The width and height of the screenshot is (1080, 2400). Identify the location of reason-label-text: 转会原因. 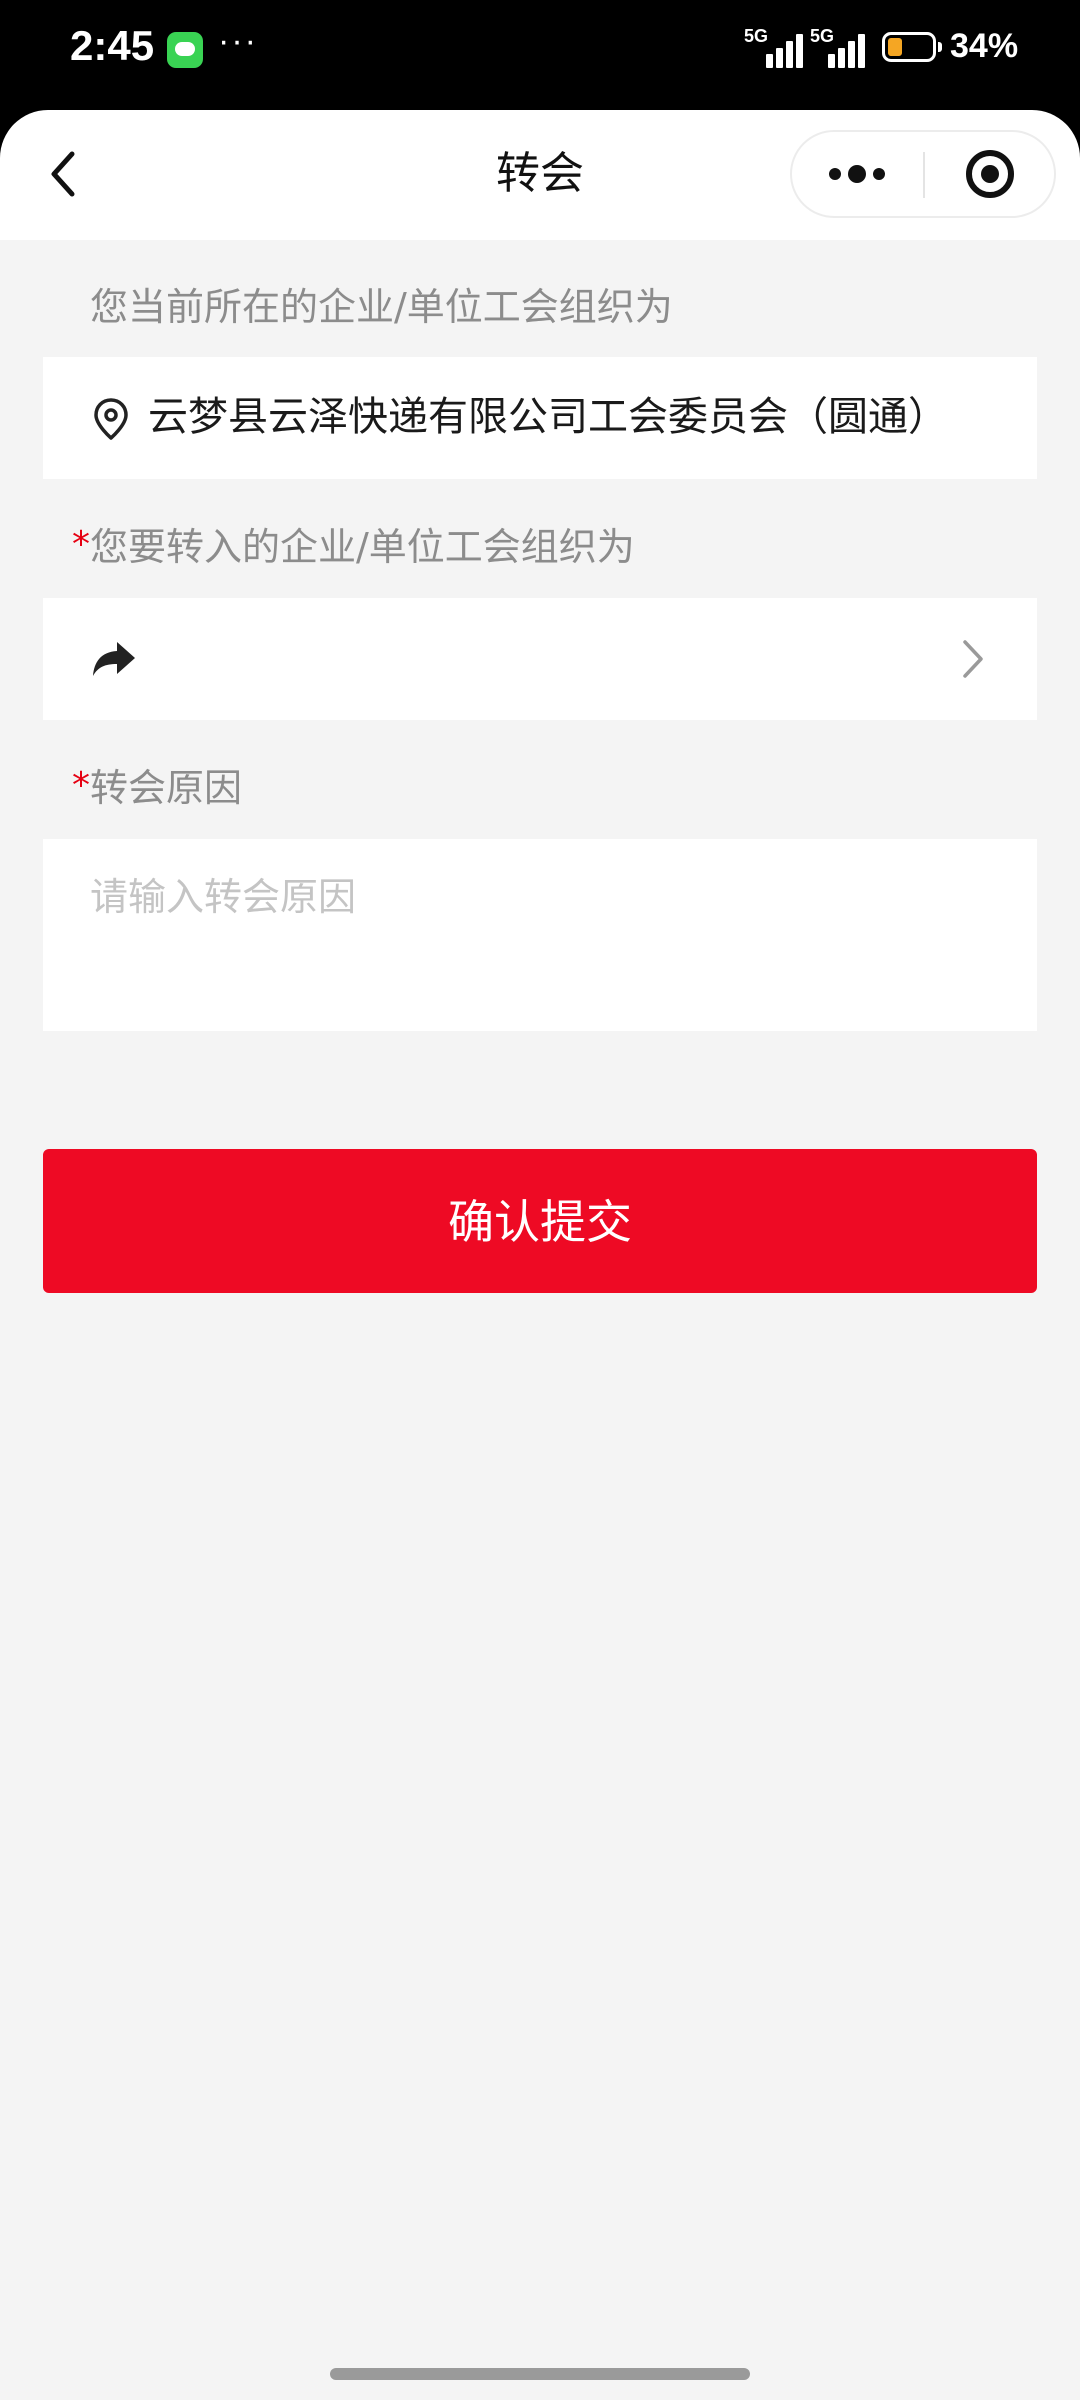
(166, 788).